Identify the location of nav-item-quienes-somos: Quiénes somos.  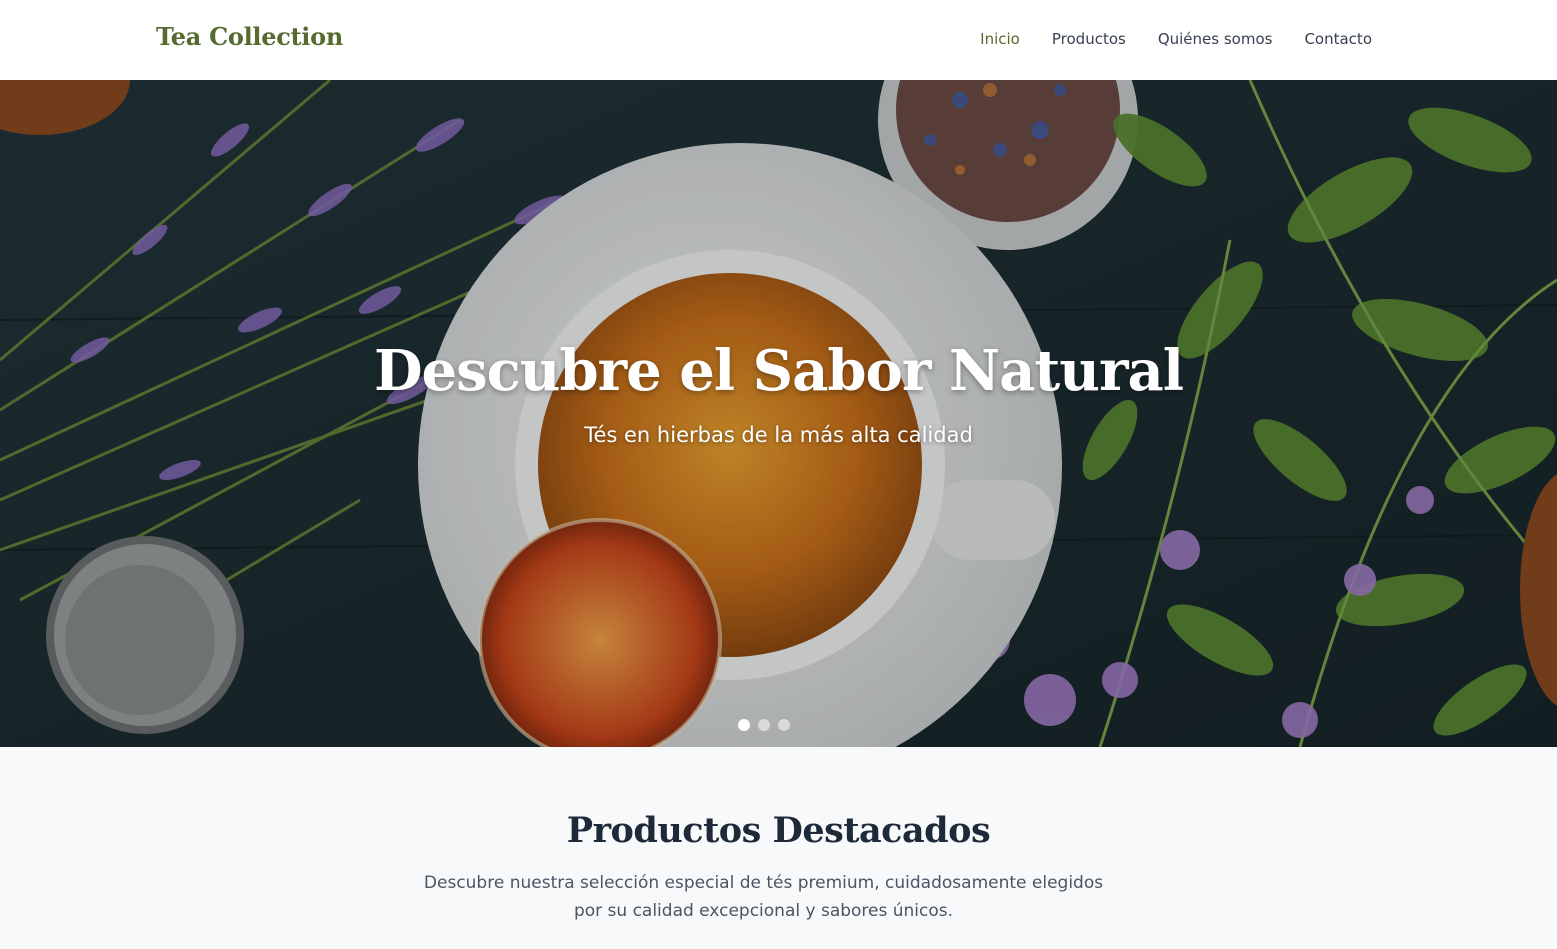
(1215, 39).